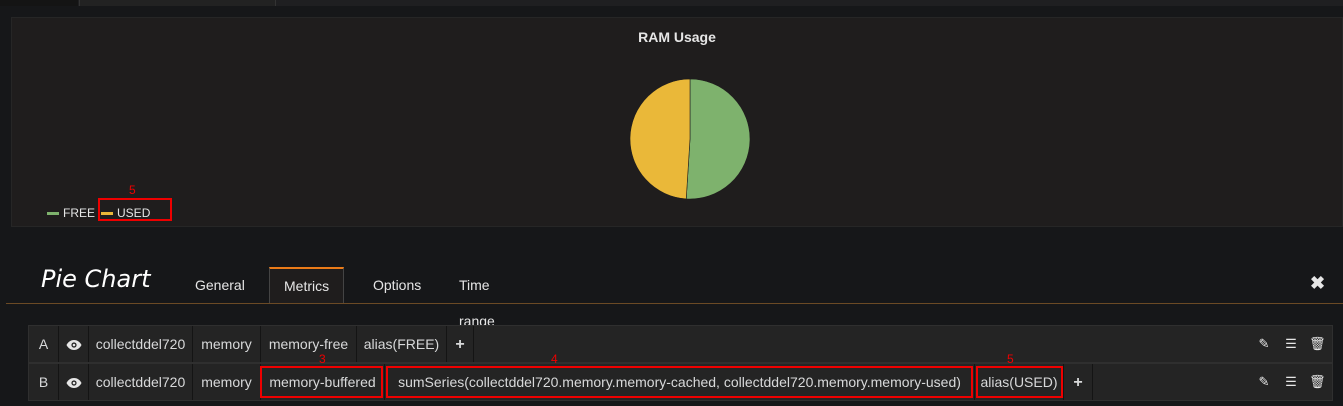 Image resolution: width=1343 pixels, height=406 pixels. What do you see at coordinates (677, 37) in the screenshot?
I see `panel-title: RAM Usage` at bounding box center [677, 37].